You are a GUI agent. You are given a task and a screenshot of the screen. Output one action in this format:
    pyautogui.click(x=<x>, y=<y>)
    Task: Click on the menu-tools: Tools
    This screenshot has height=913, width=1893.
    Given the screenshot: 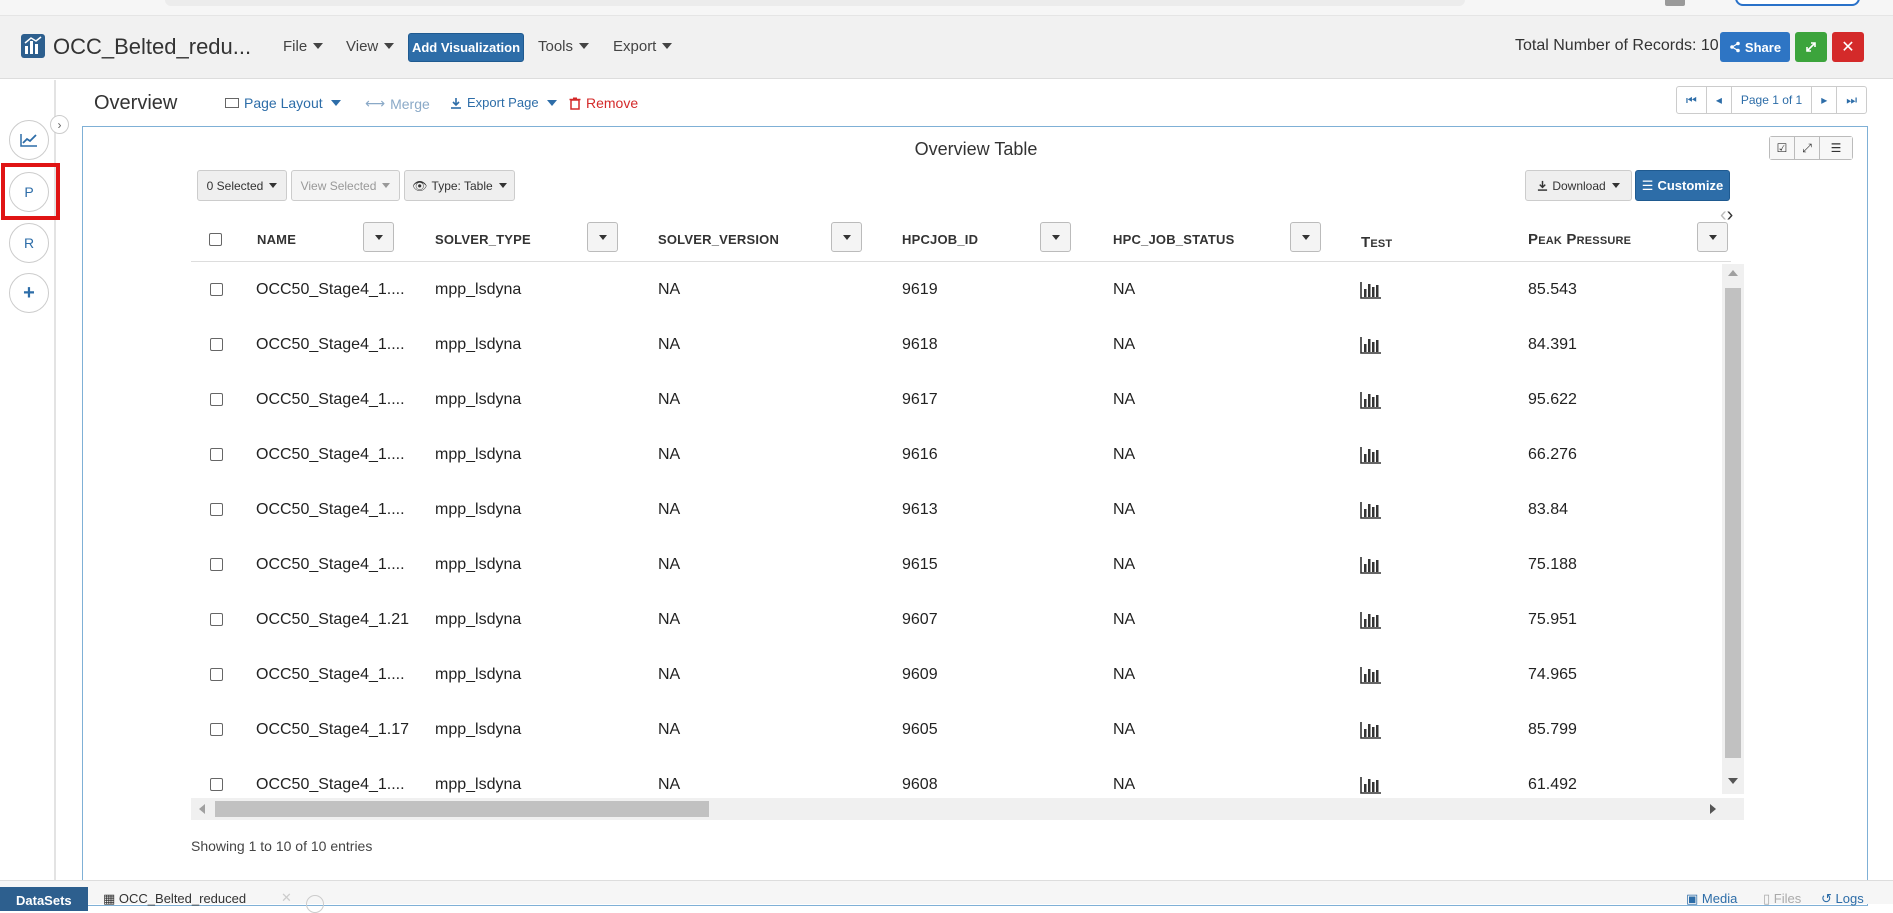 What is the action you would take?
    pyautogui.click(x=564, y=46)
    